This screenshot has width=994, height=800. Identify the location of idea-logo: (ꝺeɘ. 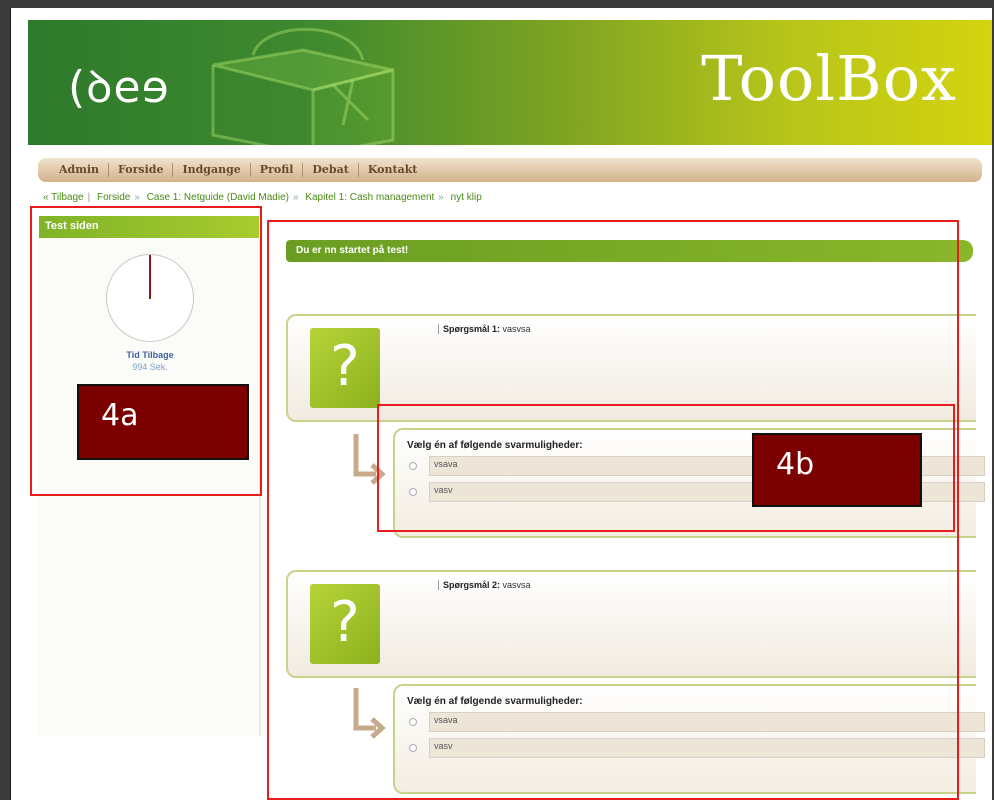
(119, 85).